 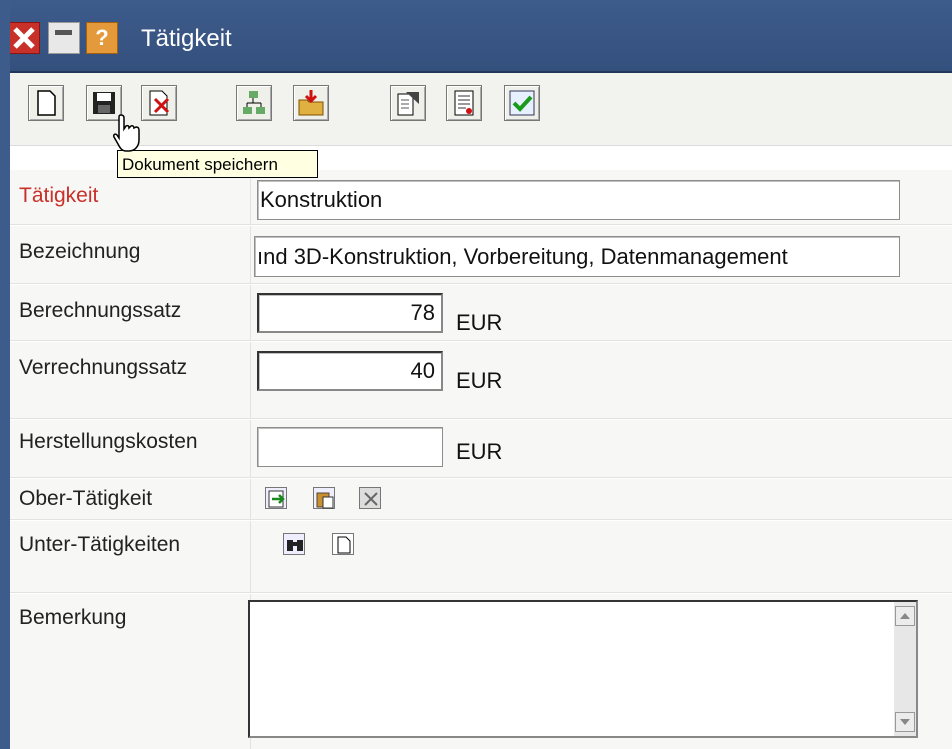 I want to click on close-icon, so click(x=24, y=38).